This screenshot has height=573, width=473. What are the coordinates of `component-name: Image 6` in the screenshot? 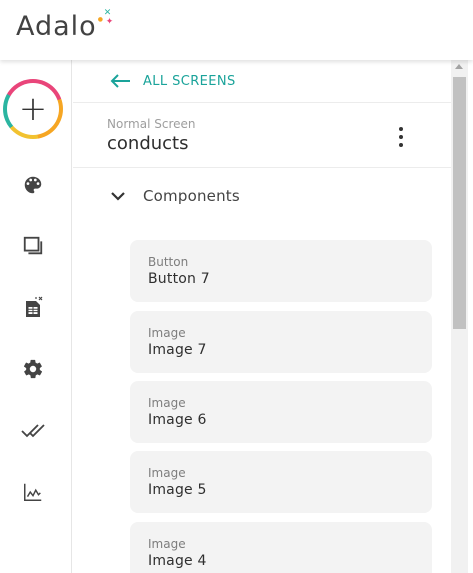 It's located at (177, 420).